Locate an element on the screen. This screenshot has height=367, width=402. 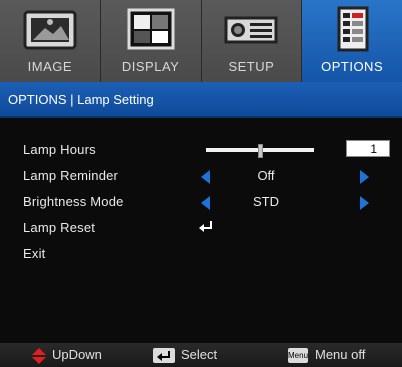
select-hint: Select is located at coordinates (199, 354).